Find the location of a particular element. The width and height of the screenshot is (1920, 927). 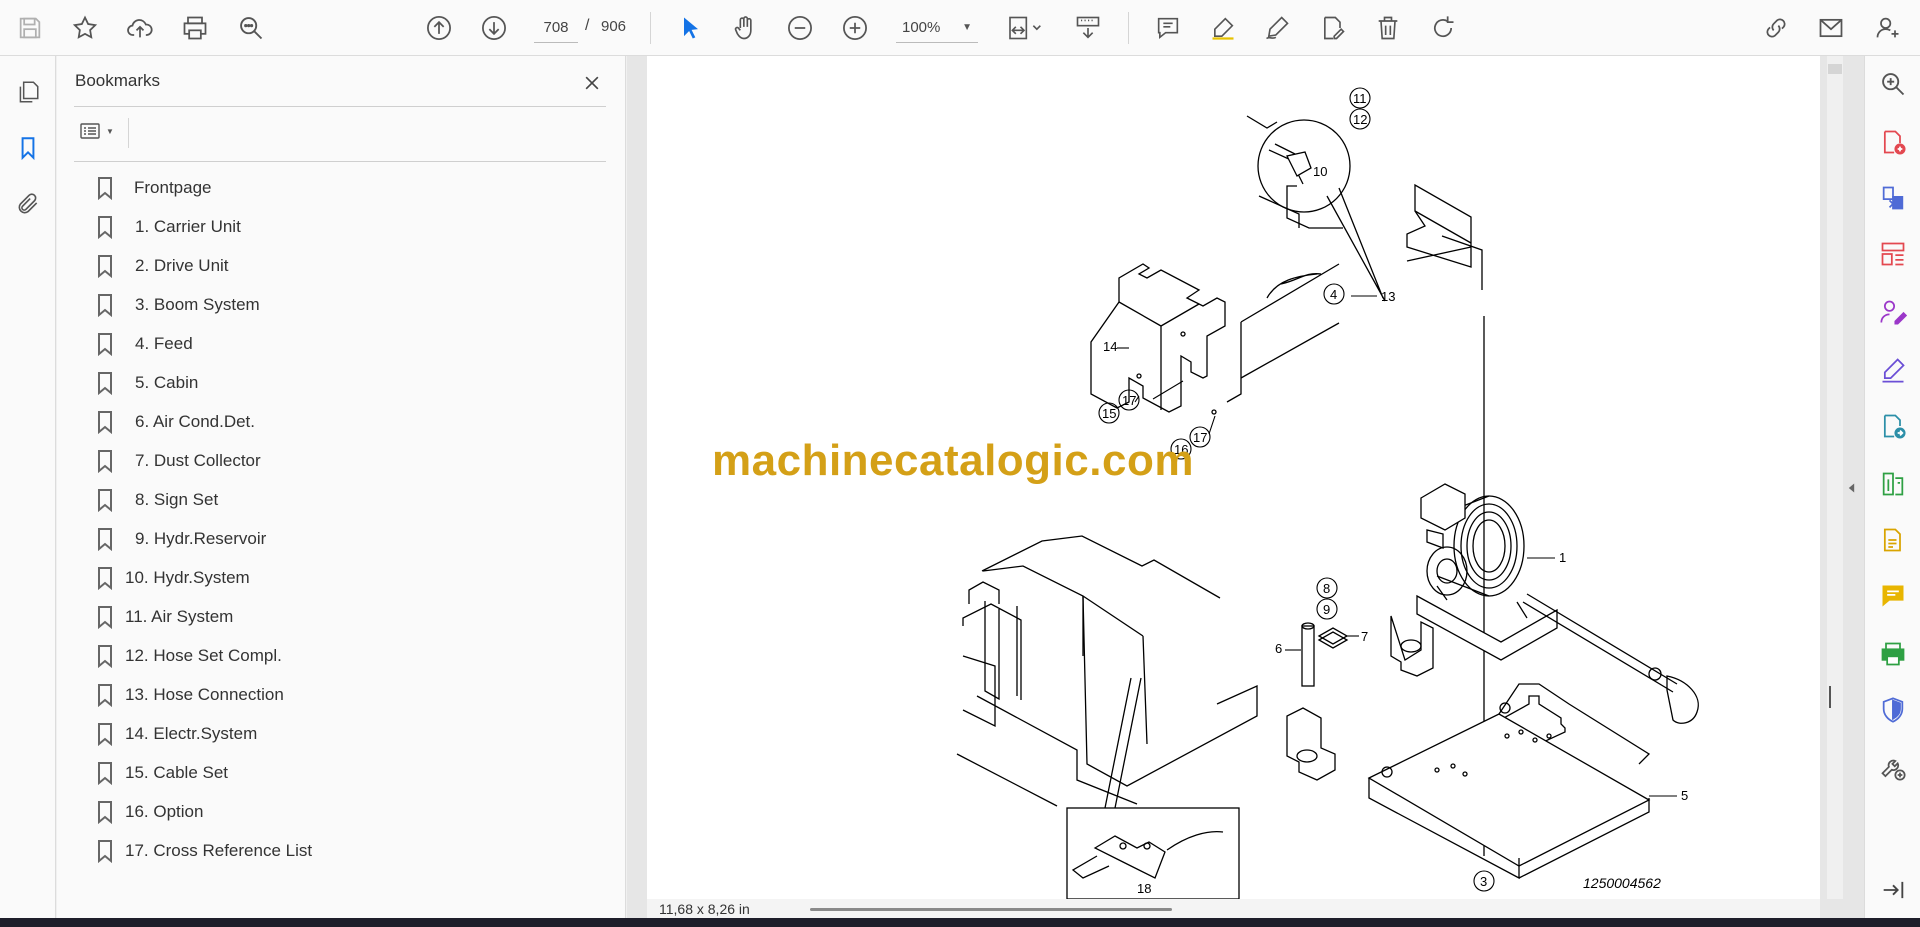

close-icon is located at coordinates (592, 83).